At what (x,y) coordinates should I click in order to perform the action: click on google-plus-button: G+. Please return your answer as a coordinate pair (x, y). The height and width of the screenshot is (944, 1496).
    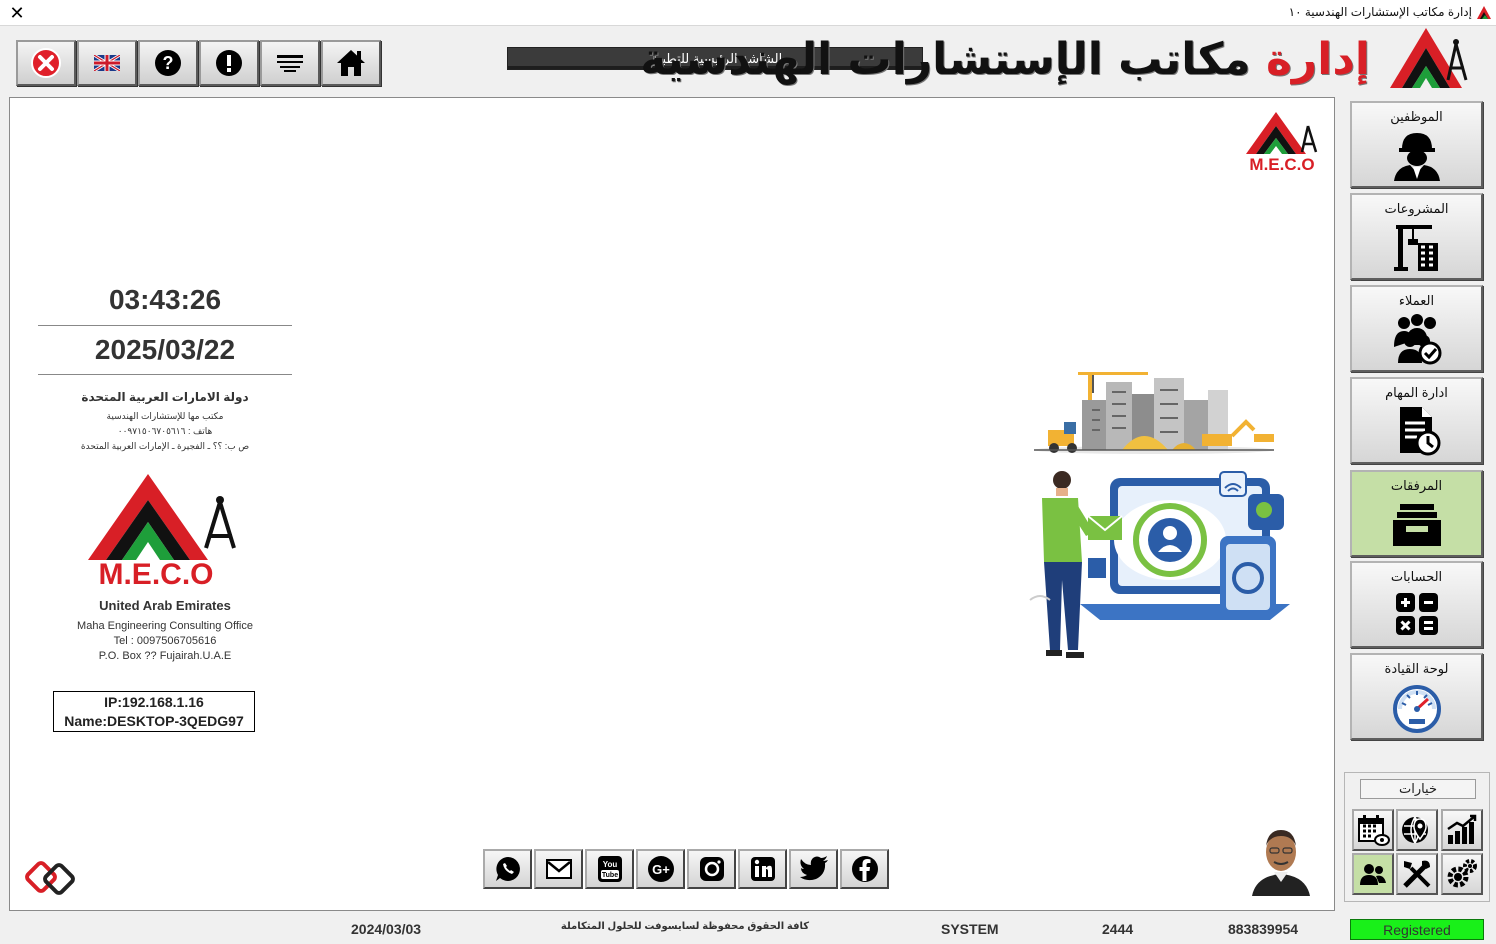
    Looking at the image, I should click on (660, 869).